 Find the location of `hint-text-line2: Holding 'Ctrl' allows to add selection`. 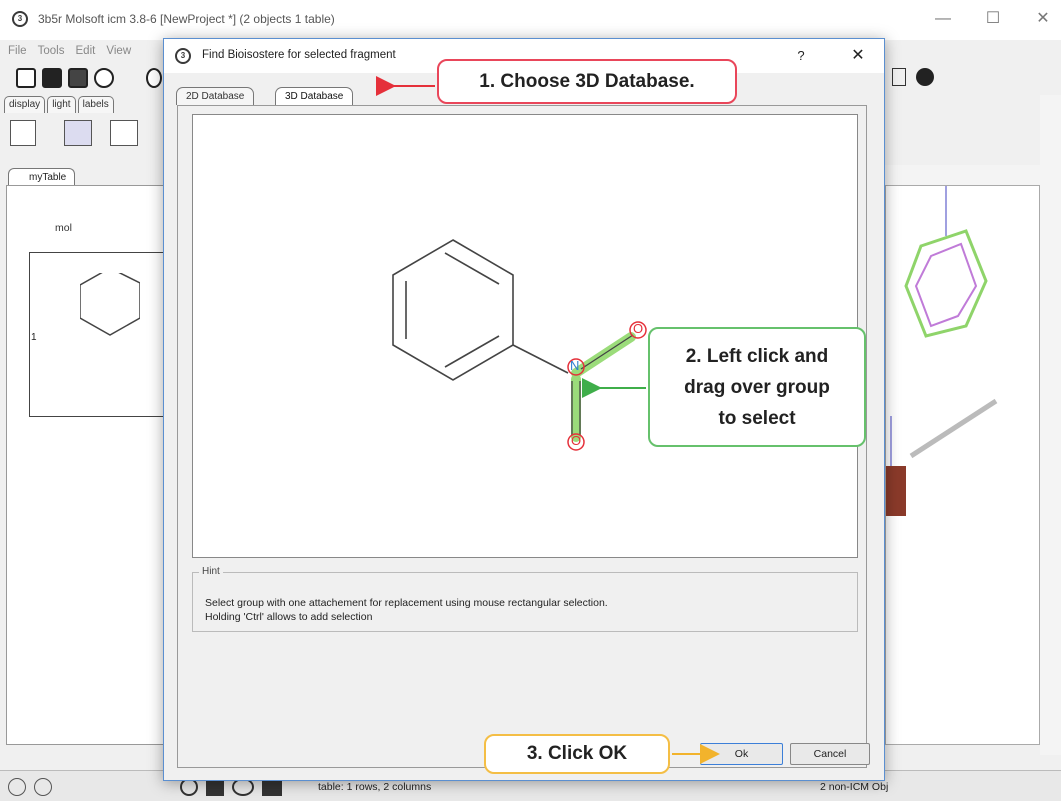

hint-text-line2: Holding 'Ctrl' allows to add selection is located at coordinates (289, 617).